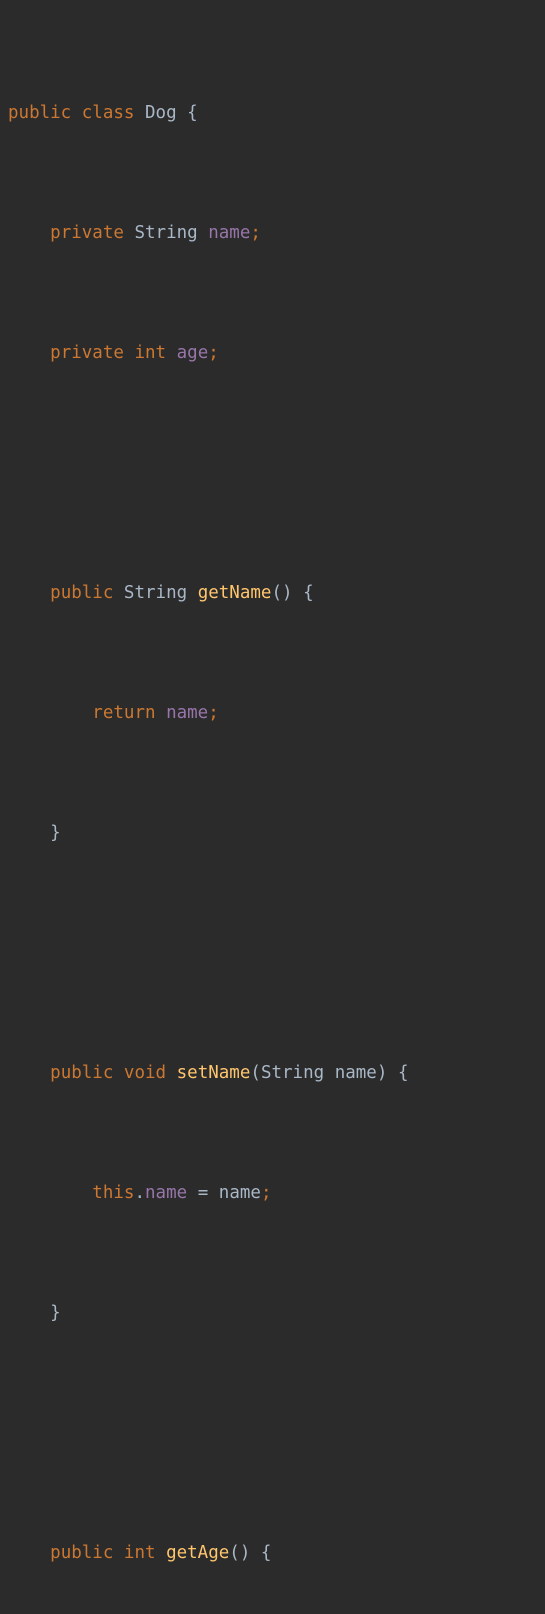 This screenshot has height=1614, width=545. I want to click on paren-open: (, so click(255, 1073).